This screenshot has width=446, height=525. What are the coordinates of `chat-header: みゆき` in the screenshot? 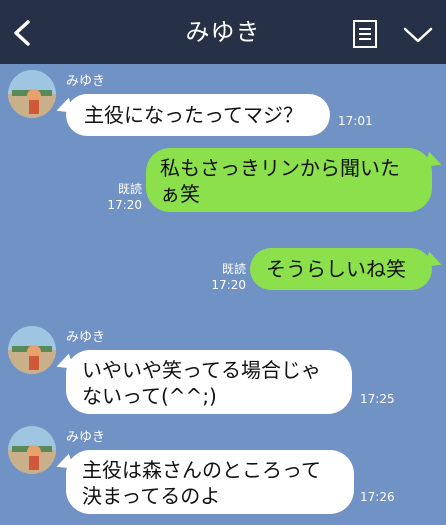 It's located at (223, 32).